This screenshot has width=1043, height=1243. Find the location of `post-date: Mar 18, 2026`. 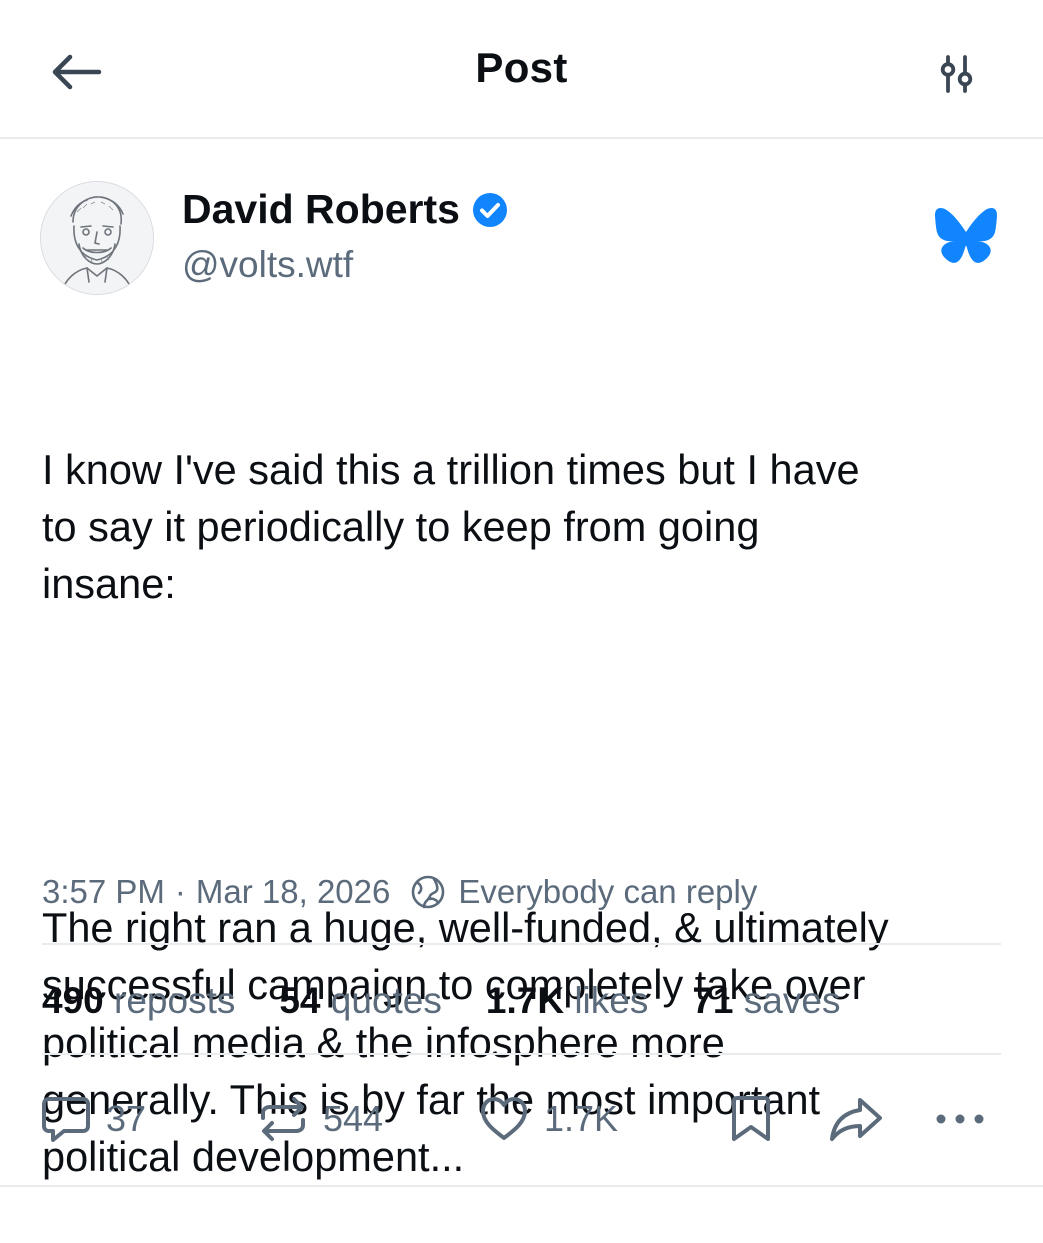

post-date: Mar 18, 2026 is located at coordinates (293, 891).